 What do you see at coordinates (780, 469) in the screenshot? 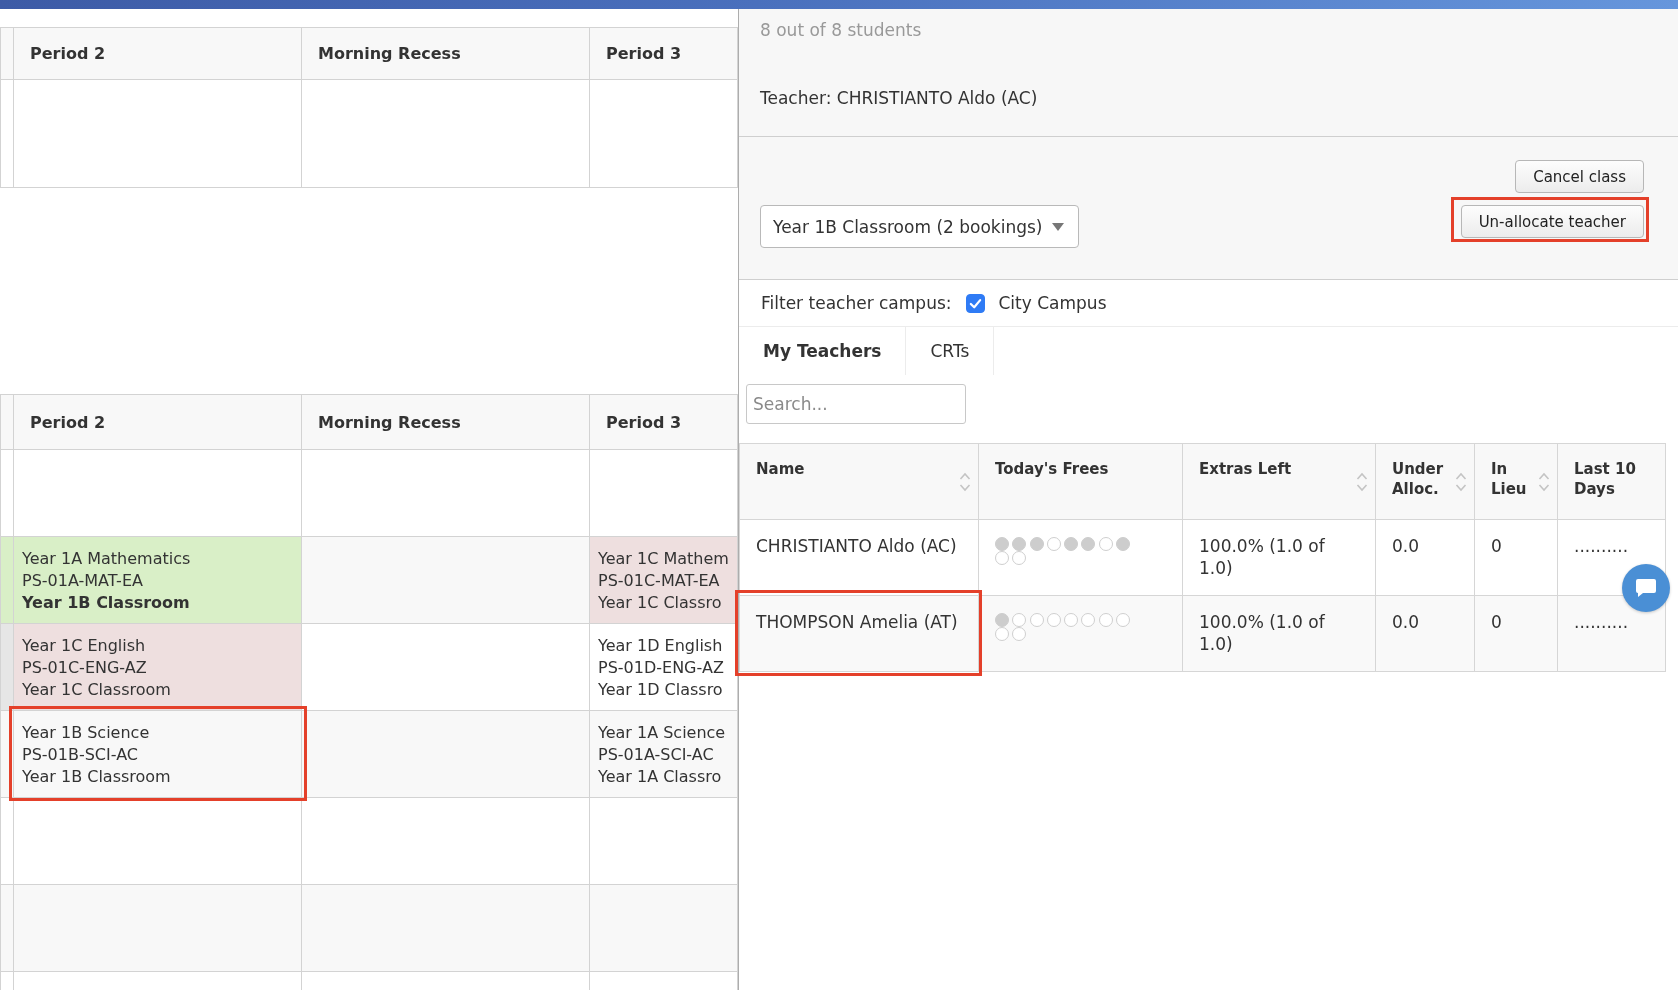
I see `column-header: Name` at bounding box center [780, 469].